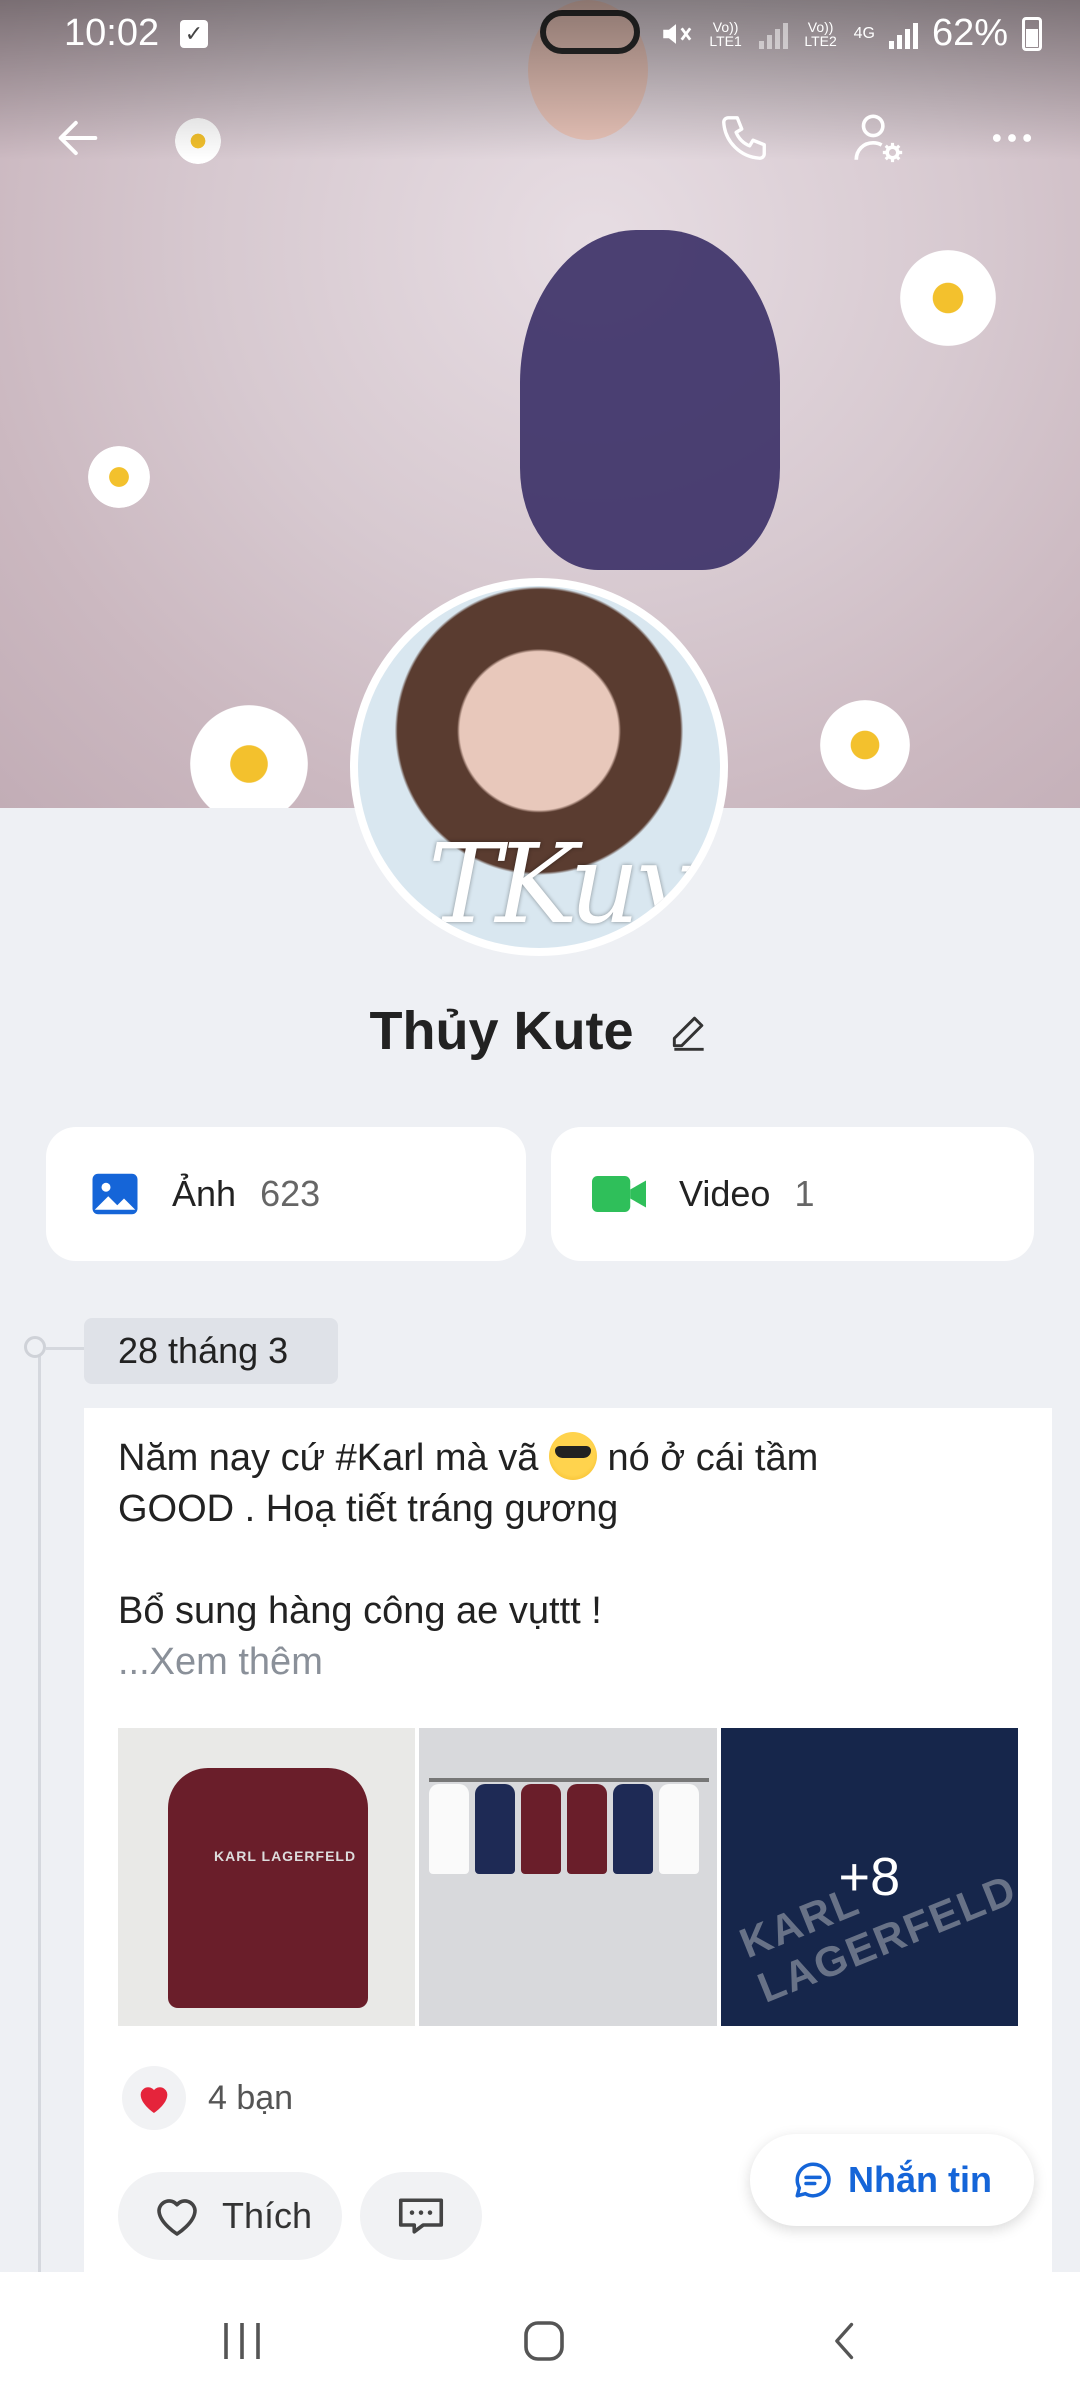  I want to click on like-label: Thích, so click(267, 2215).